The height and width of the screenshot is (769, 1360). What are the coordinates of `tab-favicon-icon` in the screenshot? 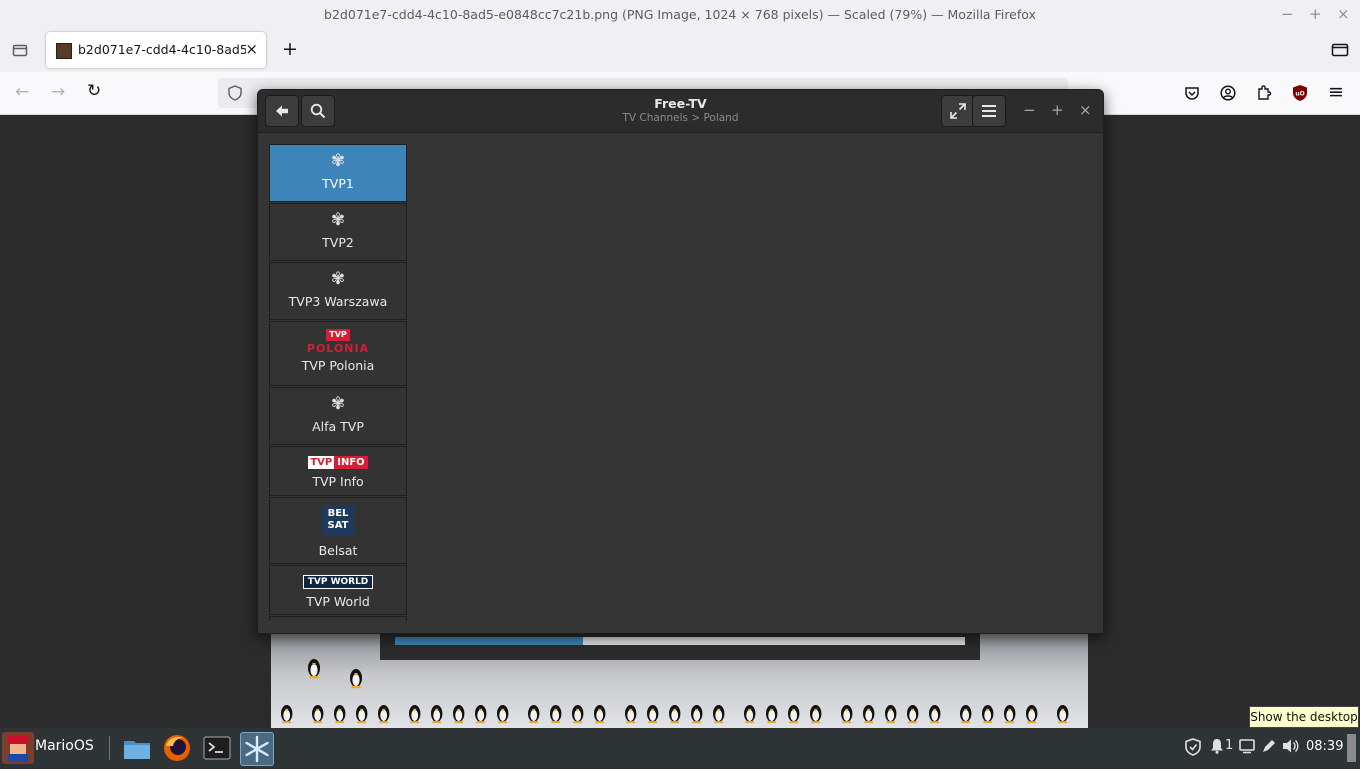 It's located at (64, 51).